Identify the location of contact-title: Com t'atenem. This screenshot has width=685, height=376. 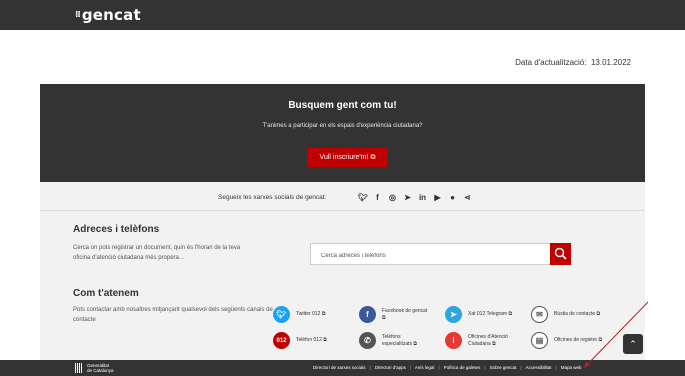
(106, 293).